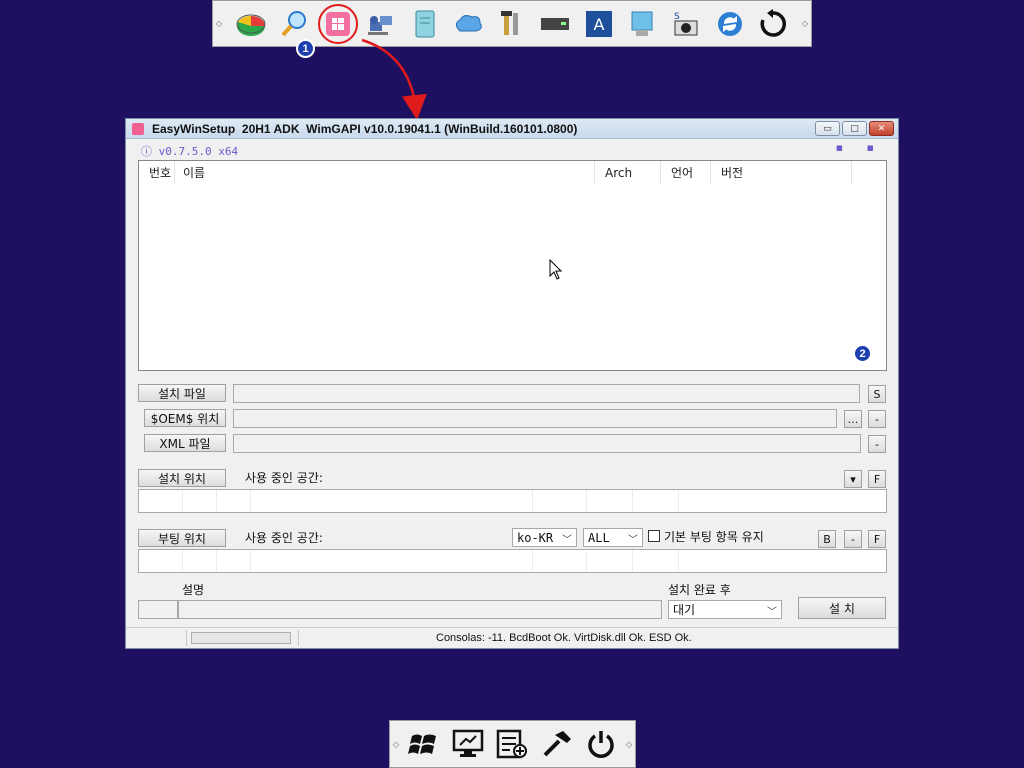 The image size is (1024, 768). What do you see at coordinates (385, 172) in the screenshot?
I see `col-name: 이름` at bounding box center [385, 172].